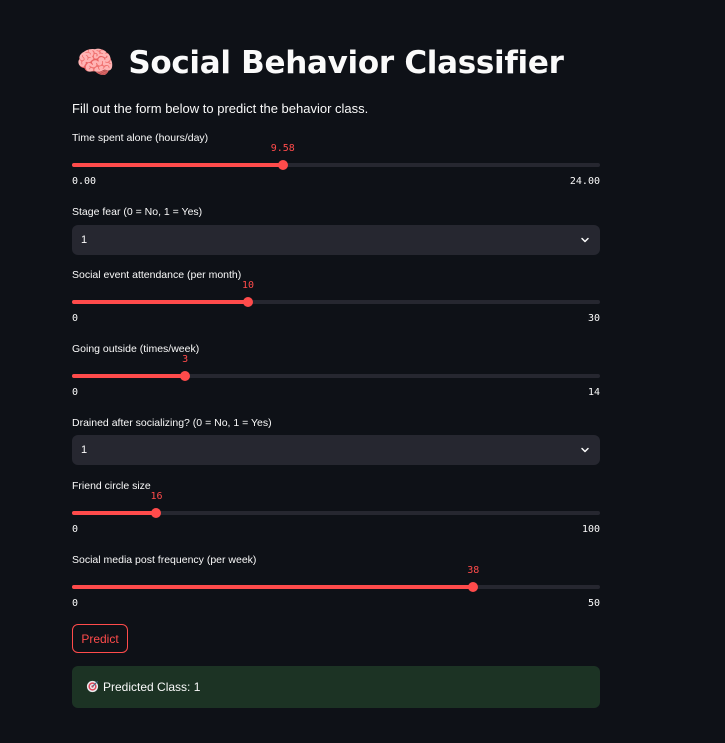 The image size is (725, 743). What do you see at coordinates (336, 299) in the screenshot?
I see `social-event-slider: 10 0 30` at bounding box center [336, 299].